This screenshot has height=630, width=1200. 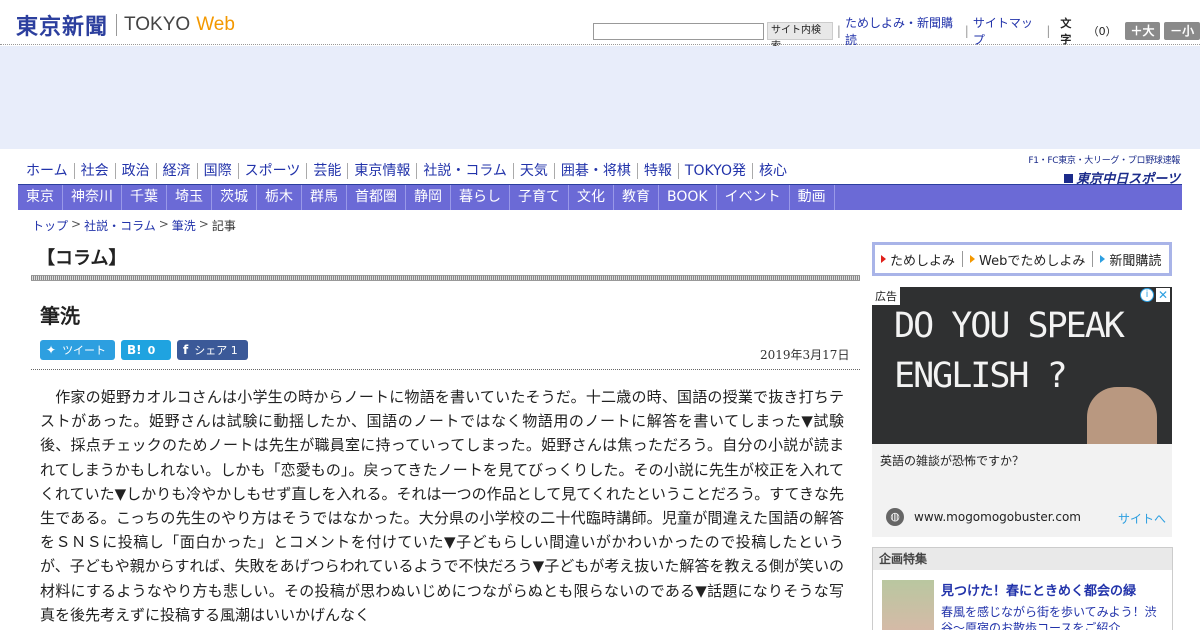 I want to click on region-nav-item: 教育, so click(x=636, y=197).